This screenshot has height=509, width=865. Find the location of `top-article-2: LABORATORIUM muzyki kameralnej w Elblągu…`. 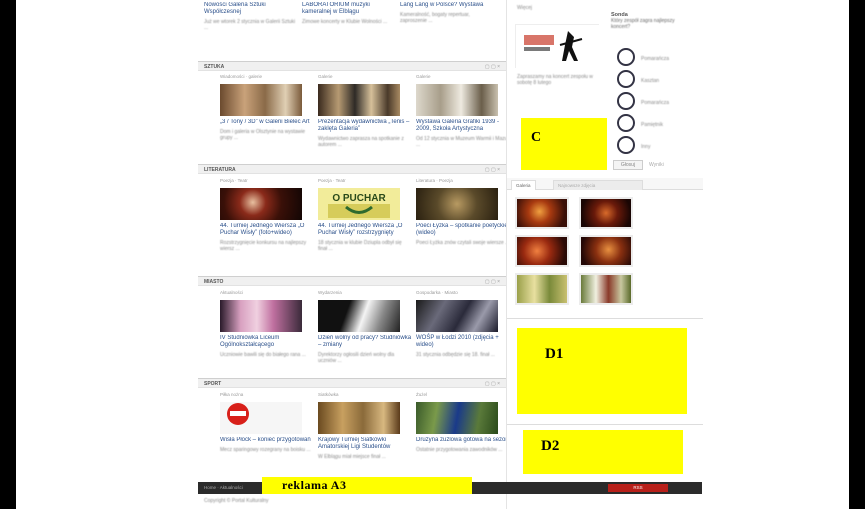

top-article-2: LABORATORIUM muzyki kameralnej w Elblągu… is located at coordinates (349, 13).